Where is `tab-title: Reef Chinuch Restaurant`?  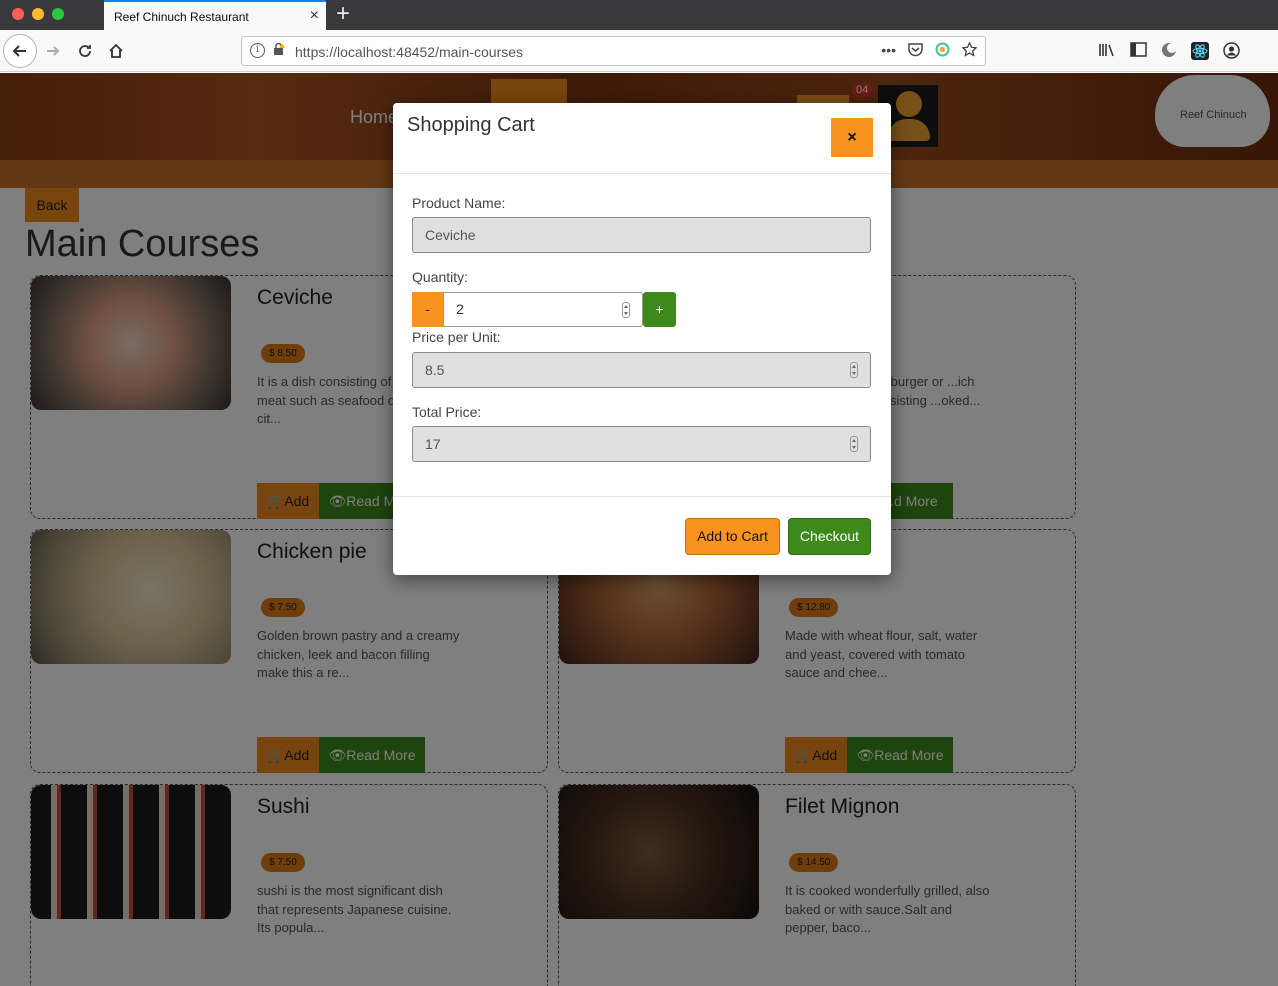
tab-title: Reef Chinuch Restaurant is located at coordinates (181, 17).